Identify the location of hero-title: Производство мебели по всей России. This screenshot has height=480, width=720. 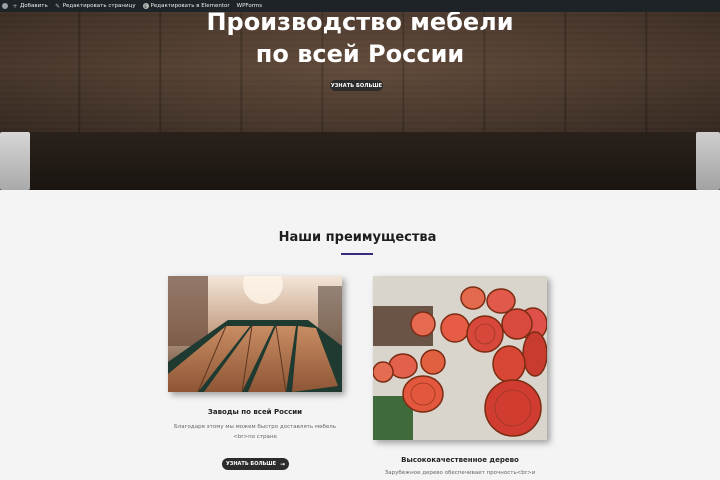
(360, 38).